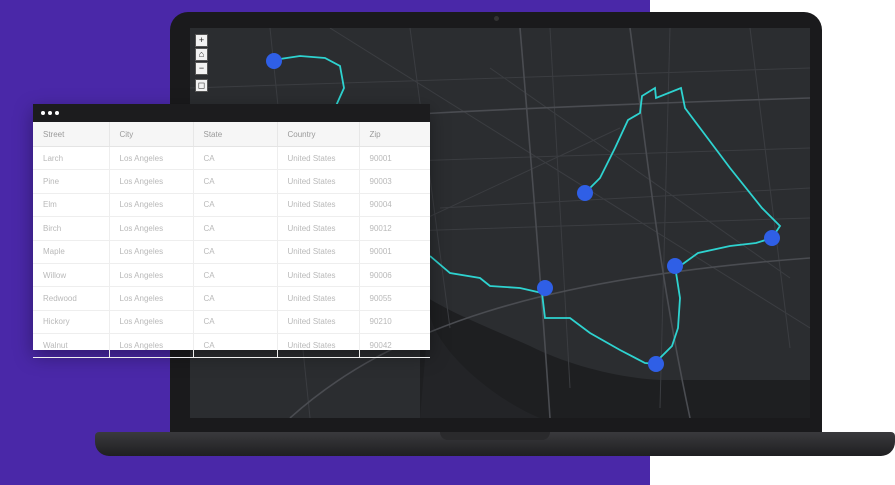 The height and width of the screenshot is (485, 895). I want to click on column-header-city: City, so click(151, 134).